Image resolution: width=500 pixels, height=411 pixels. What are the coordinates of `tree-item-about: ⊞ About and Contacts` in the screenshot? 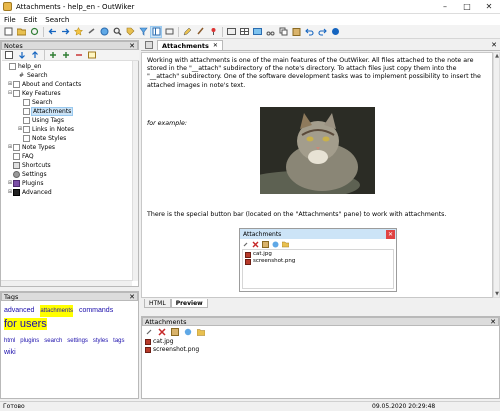 It's located at (44, 84).